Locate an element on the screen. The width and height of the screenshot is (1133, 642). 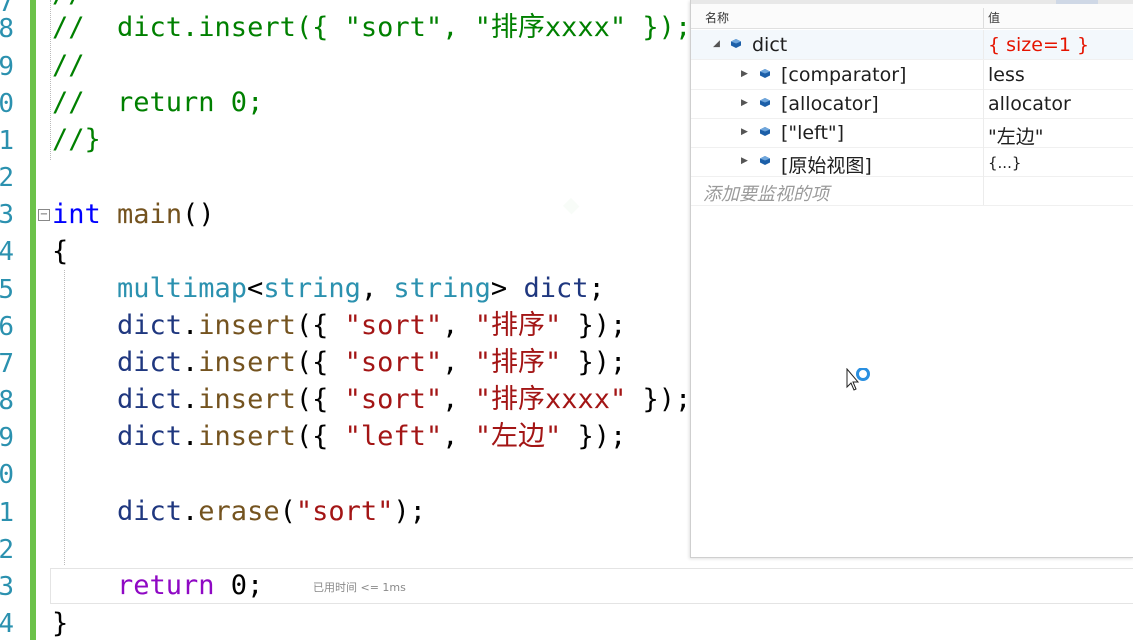
watch-value: "左边" is located at coordinates (1015, 135).